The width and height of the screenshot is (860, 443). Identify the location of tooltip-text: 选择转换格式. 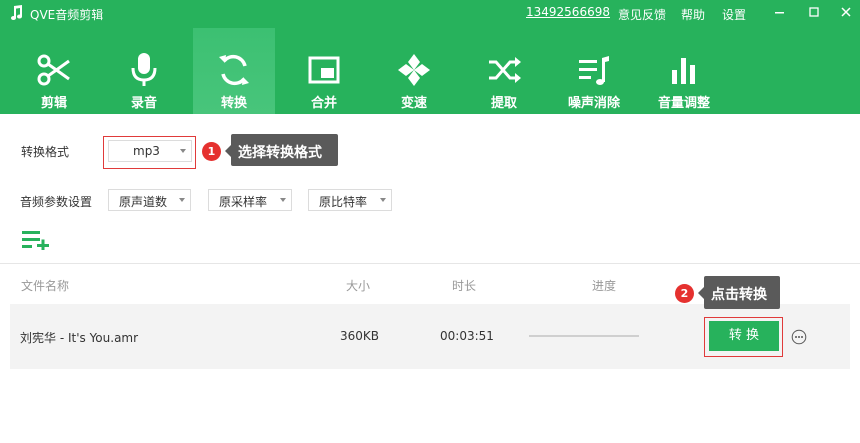
(280, 153).